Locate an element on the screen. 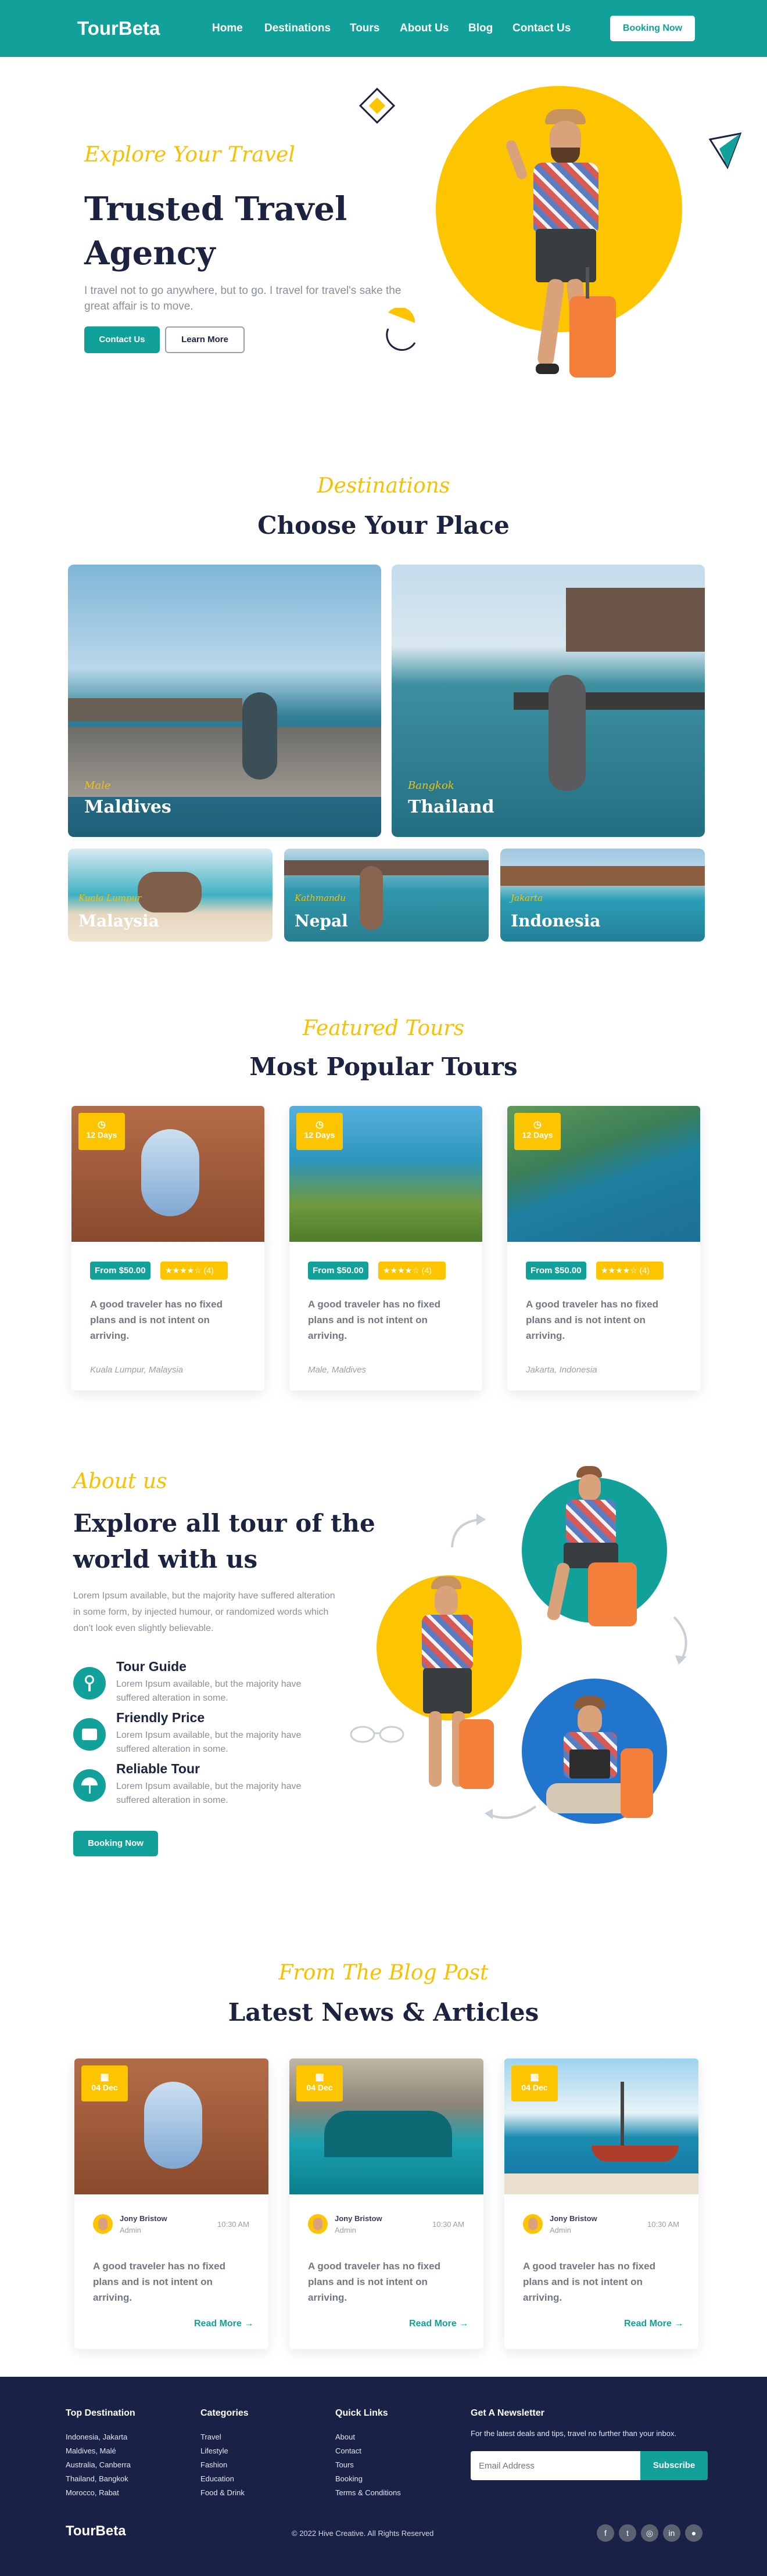  facebook-icon: f is located at coordinates (605, 2533).